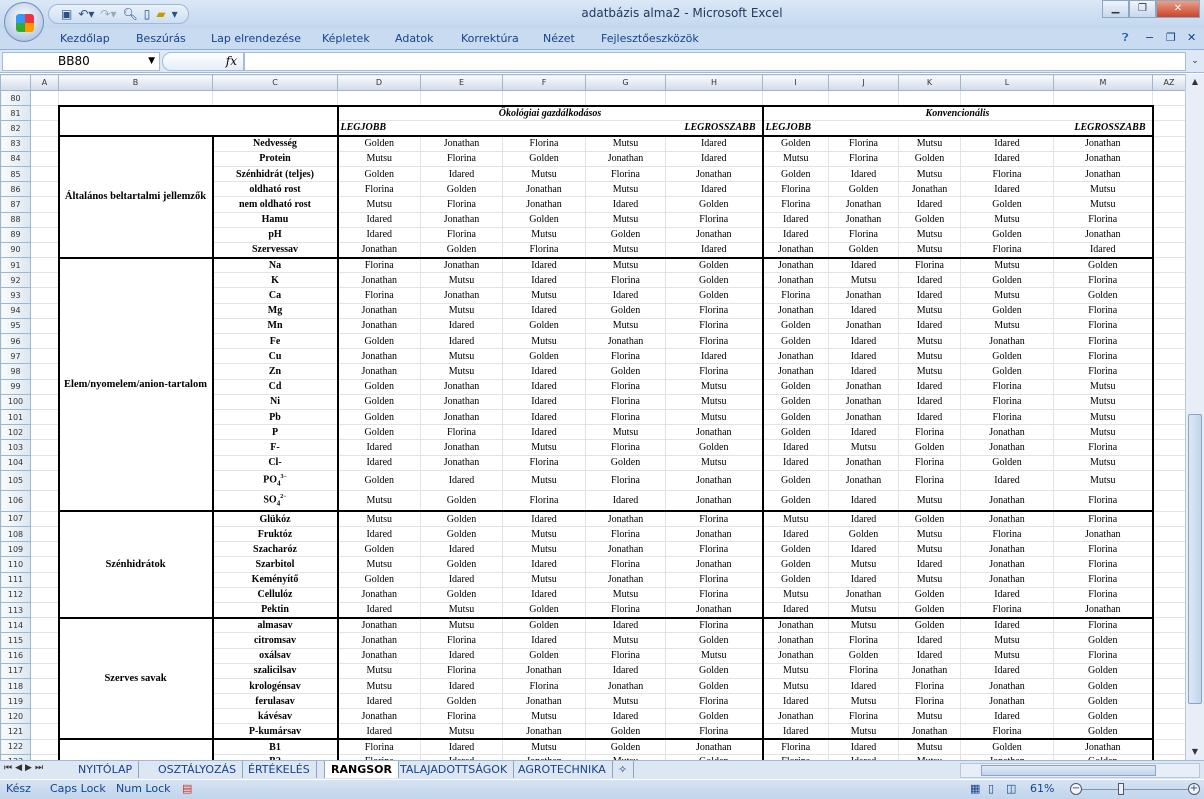  What do you see at coordinates (106, 769) in the screenshot?
I see `sheet-tab: NYITÓLAP` at bounding box center [106, 769].